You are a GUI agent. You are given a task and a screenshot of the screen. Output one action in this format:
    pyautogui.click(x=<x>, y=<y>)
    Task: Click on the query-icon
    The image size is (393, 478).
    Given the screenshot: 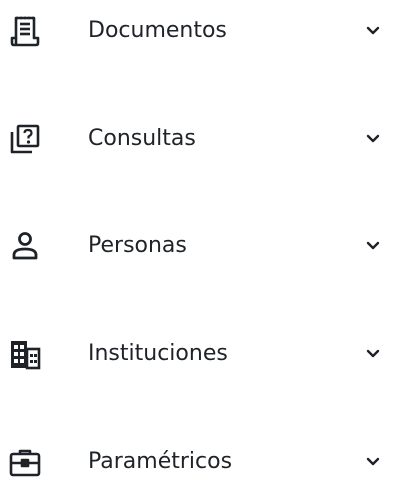 What is the action you would take?
    pyautogui.click(x=25, y=139)
    